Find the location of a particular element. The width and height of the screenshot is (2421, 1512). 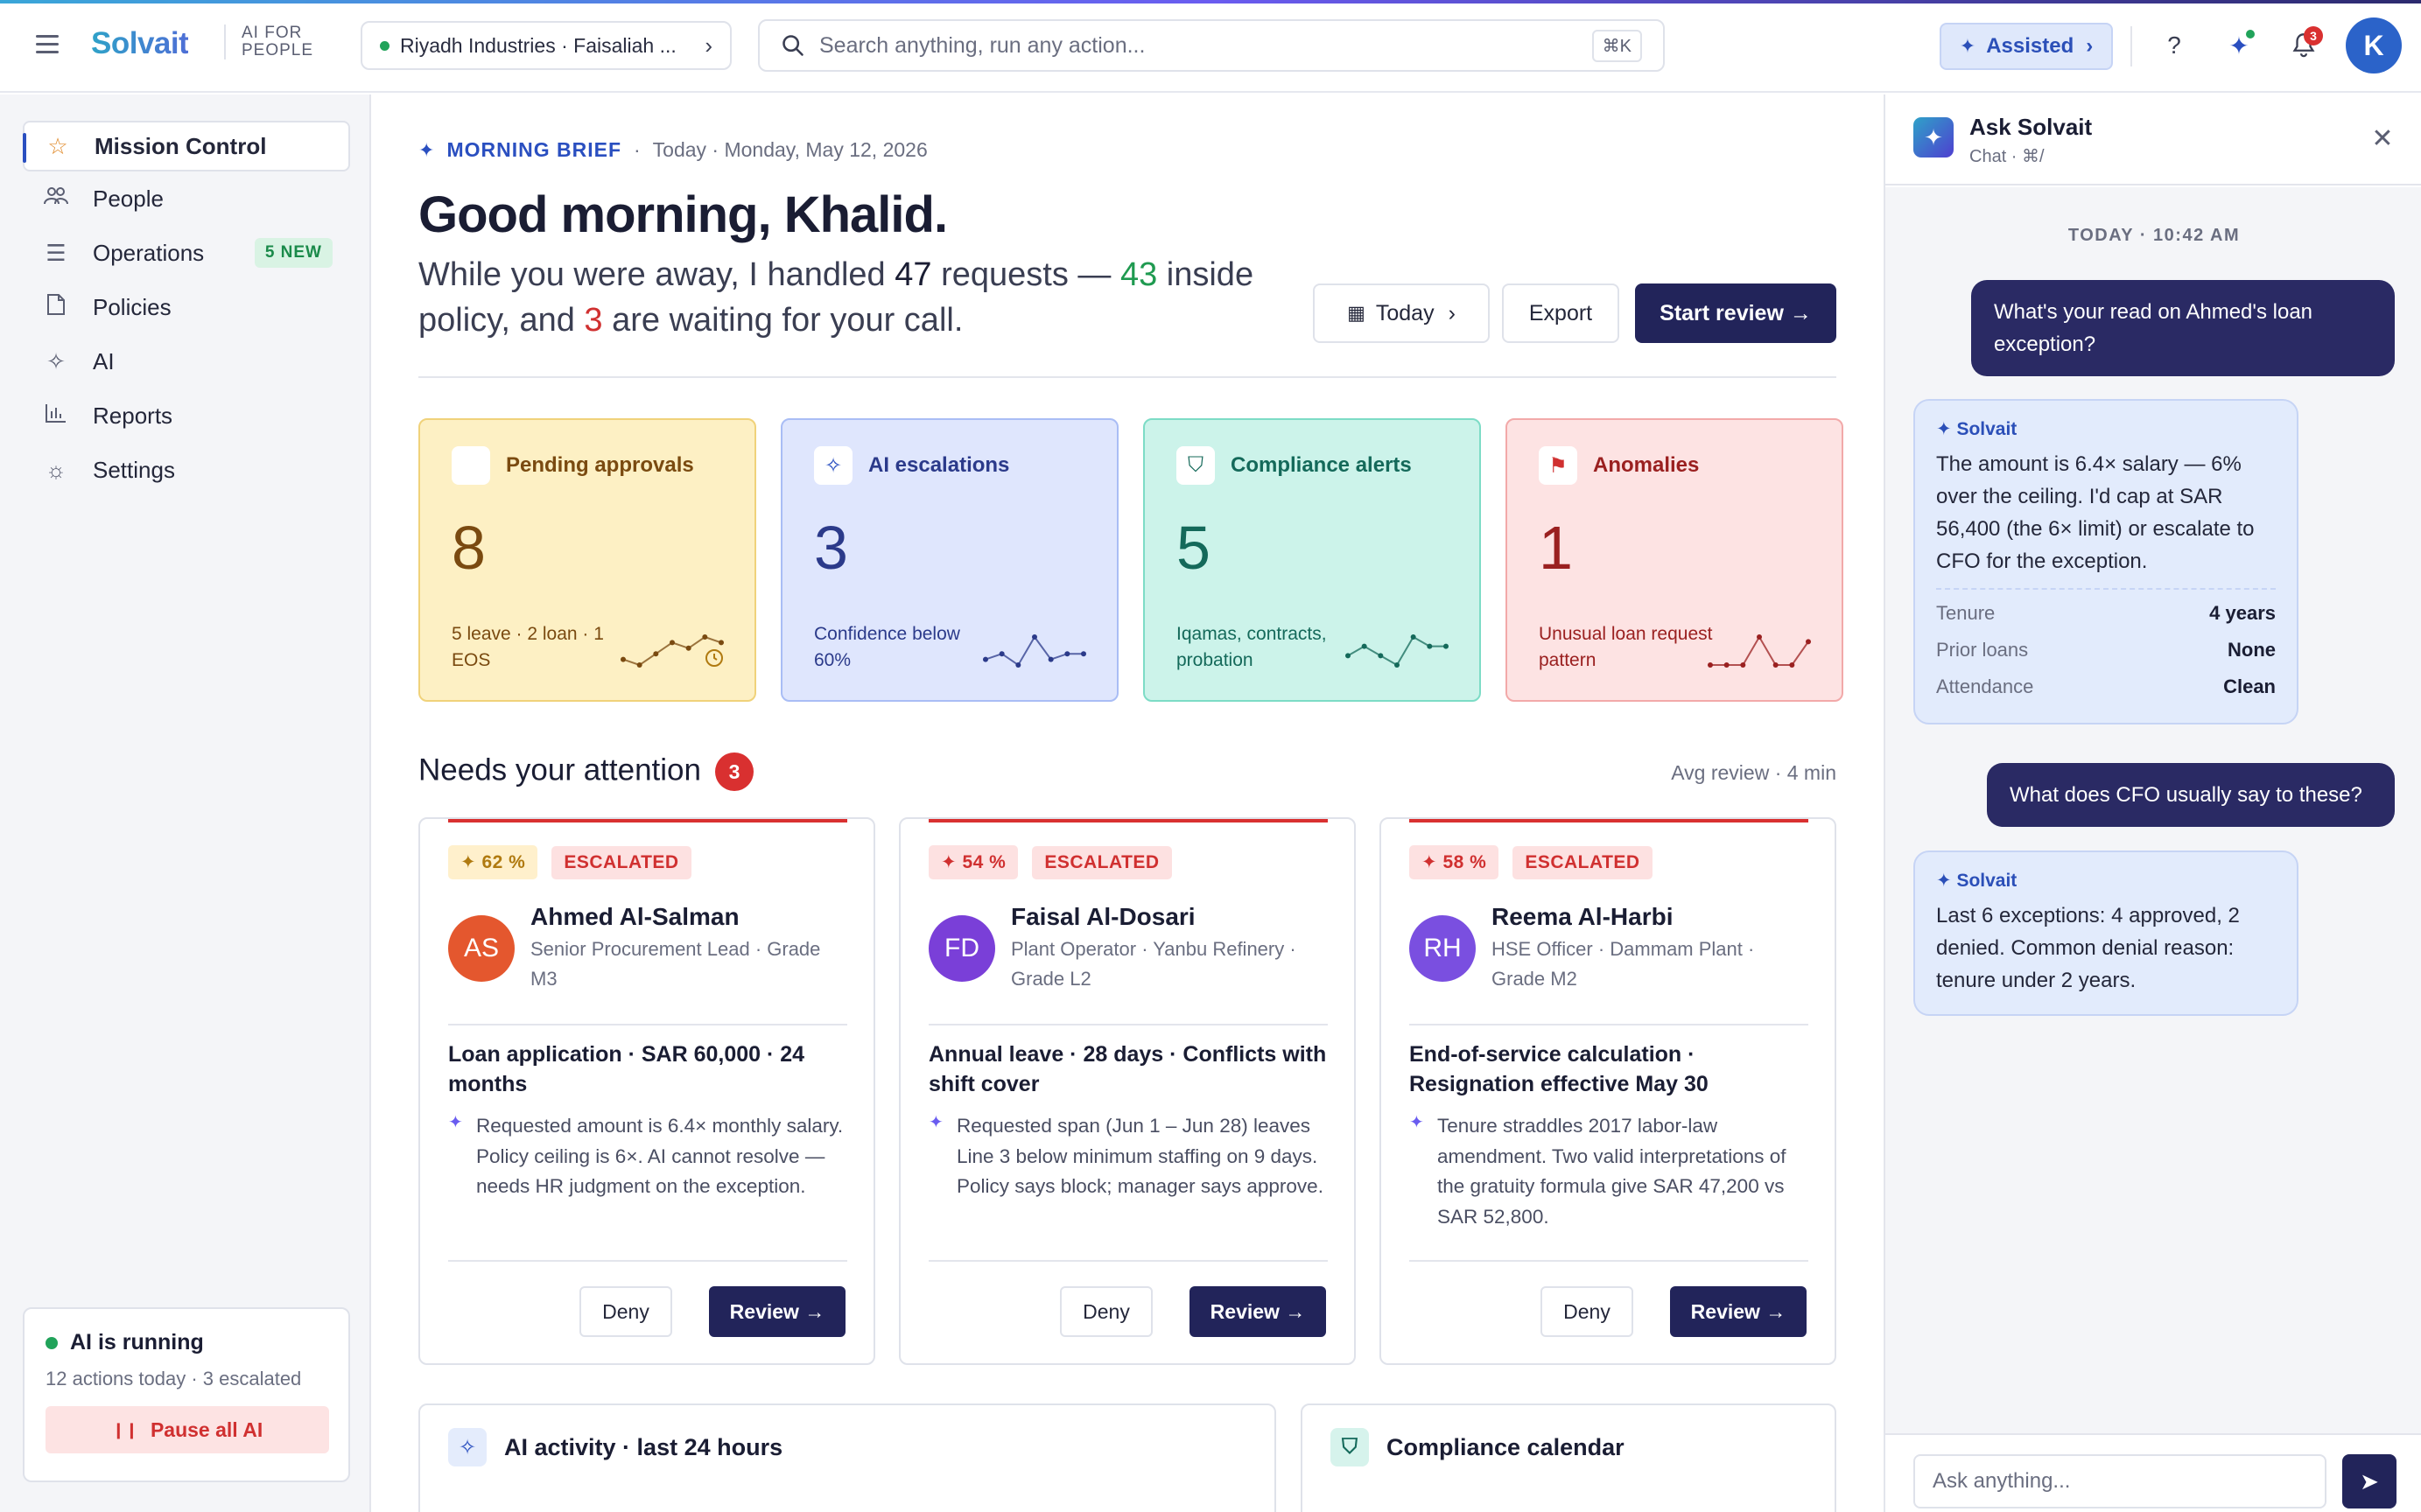

notifications-bell-icon: 3 is located at coordinates (2304, 45).